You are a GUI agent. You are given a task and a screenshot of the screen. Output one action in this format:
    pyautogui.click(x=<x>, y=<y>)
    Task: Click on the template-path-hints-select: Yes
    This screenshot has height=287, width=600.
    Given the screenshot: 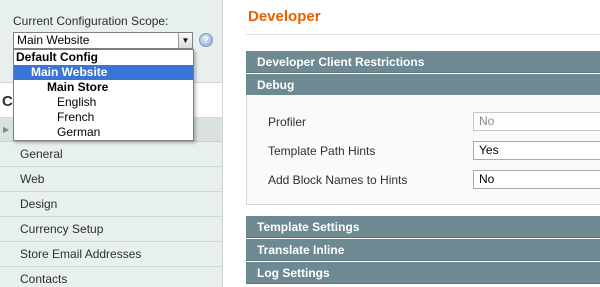 What is the action you would take?
    pyautogui.click(x=536, y=150)
    